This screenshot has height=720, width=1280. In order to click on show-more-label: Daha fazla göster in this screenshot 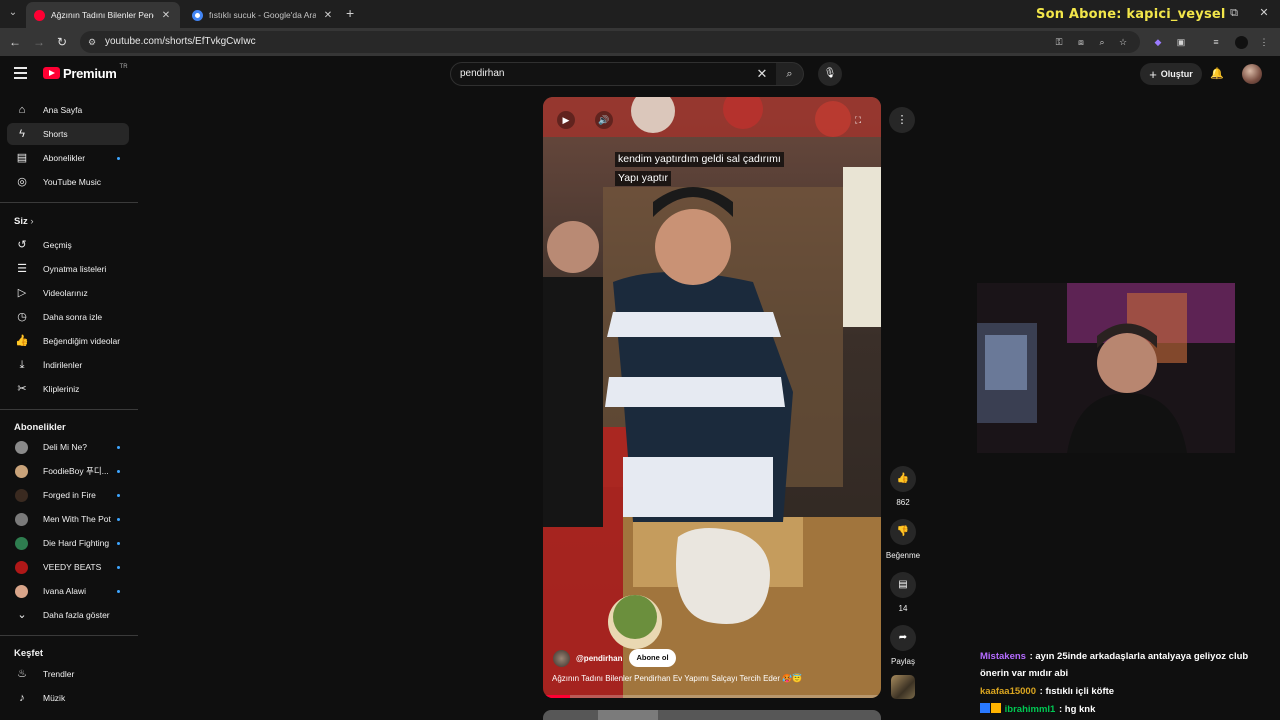, I will do `click(76, 615)`.